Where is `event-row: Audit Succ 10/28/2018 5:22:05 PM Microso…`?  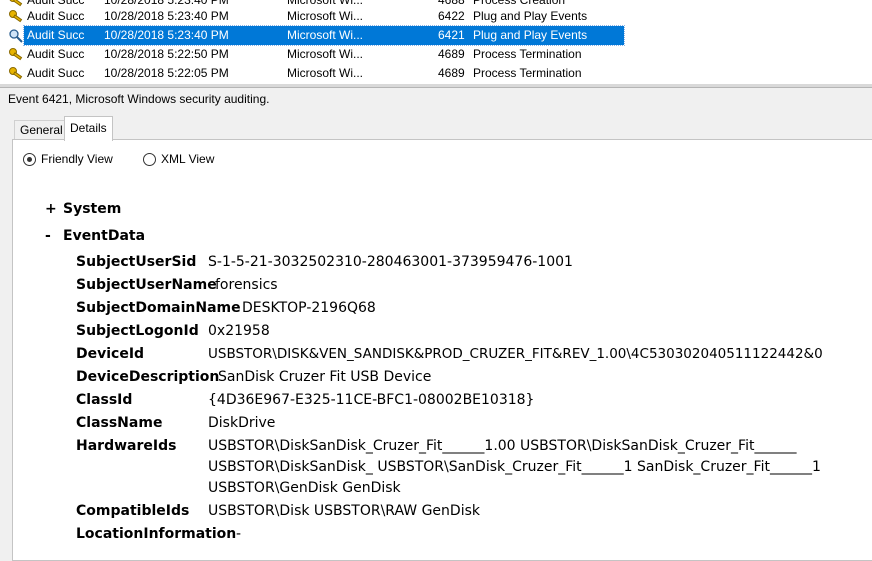 event-row: Audit Succ 10/28/2018 5:22:05 PM Microso… is located at coordinates (436, 73).